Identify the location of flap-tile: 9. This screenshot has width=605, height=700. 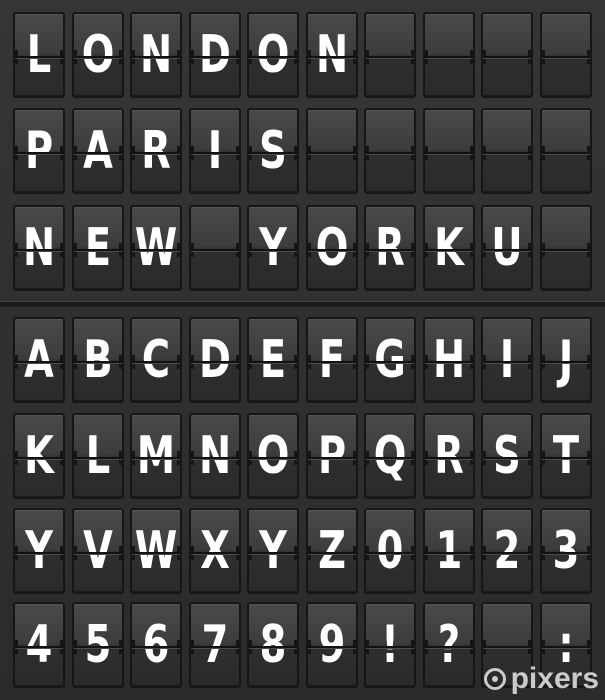
(332, 645).